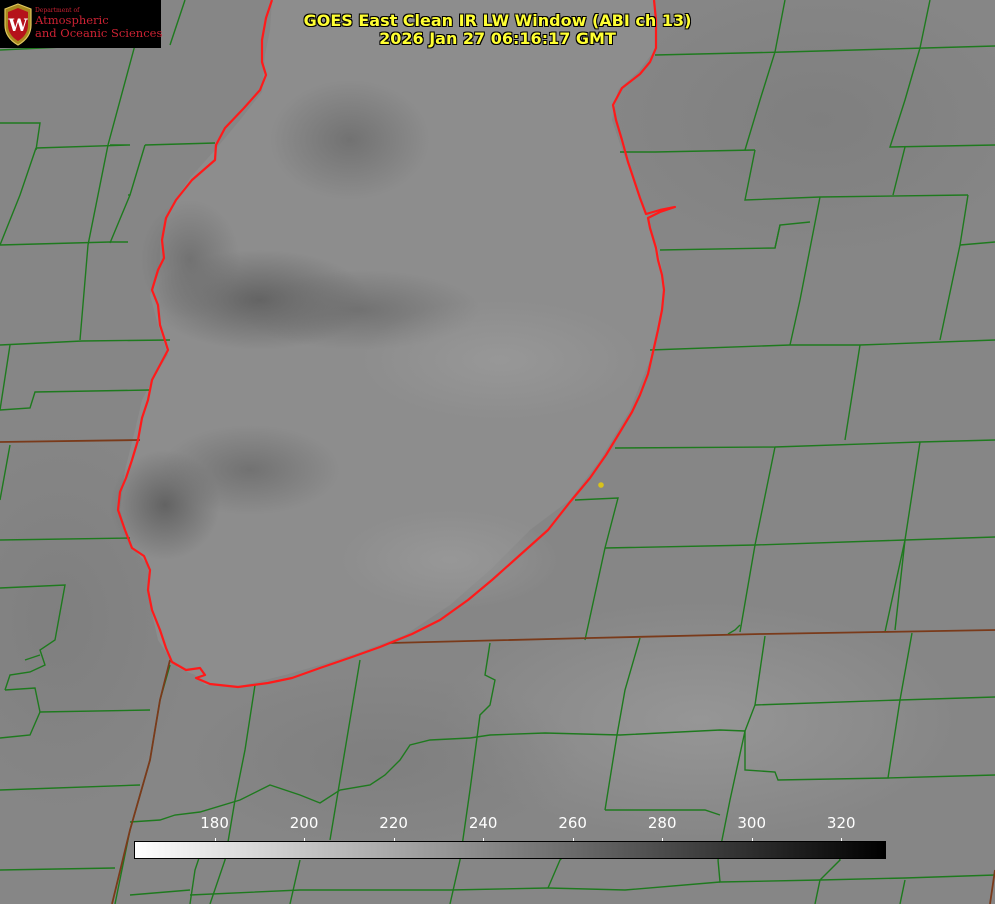 Image resolution: width=995 pixels, height=904 pixels. I want to click on svg-text: W, so click(17, 26).